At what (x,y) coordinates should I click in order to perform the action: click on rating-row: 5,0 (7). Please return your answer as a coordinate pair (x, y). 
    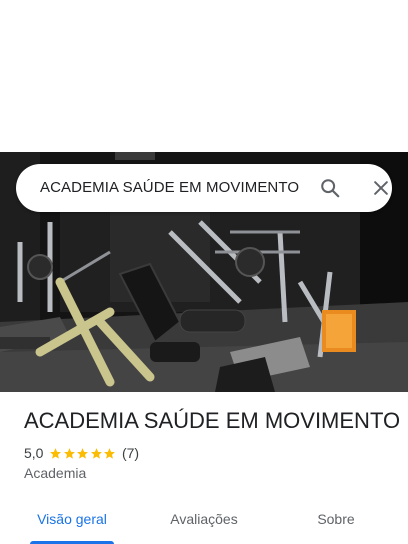
    Looking at the image, I should click on (81, 453).